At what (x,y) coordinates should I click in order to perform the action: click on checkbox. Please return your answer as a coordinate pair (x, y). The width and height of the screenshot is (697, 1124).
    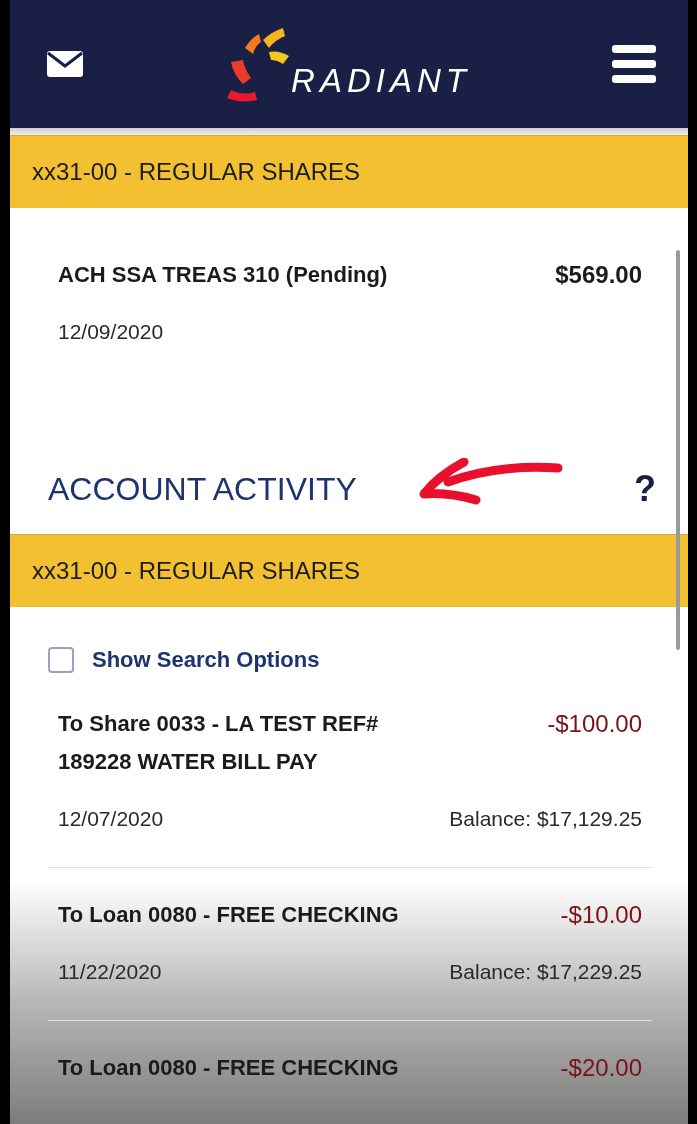
    Looking at the image, I should click on (61, 660).